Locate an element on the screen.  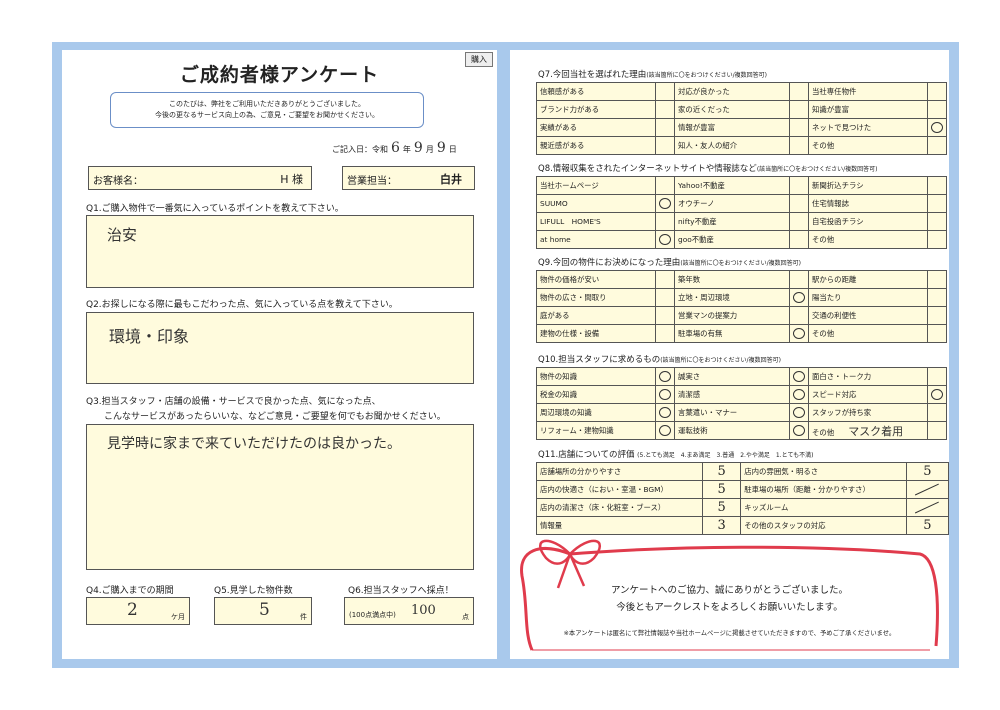
q6-prefix: (100点満点中) is located at coordinates (372, 615).